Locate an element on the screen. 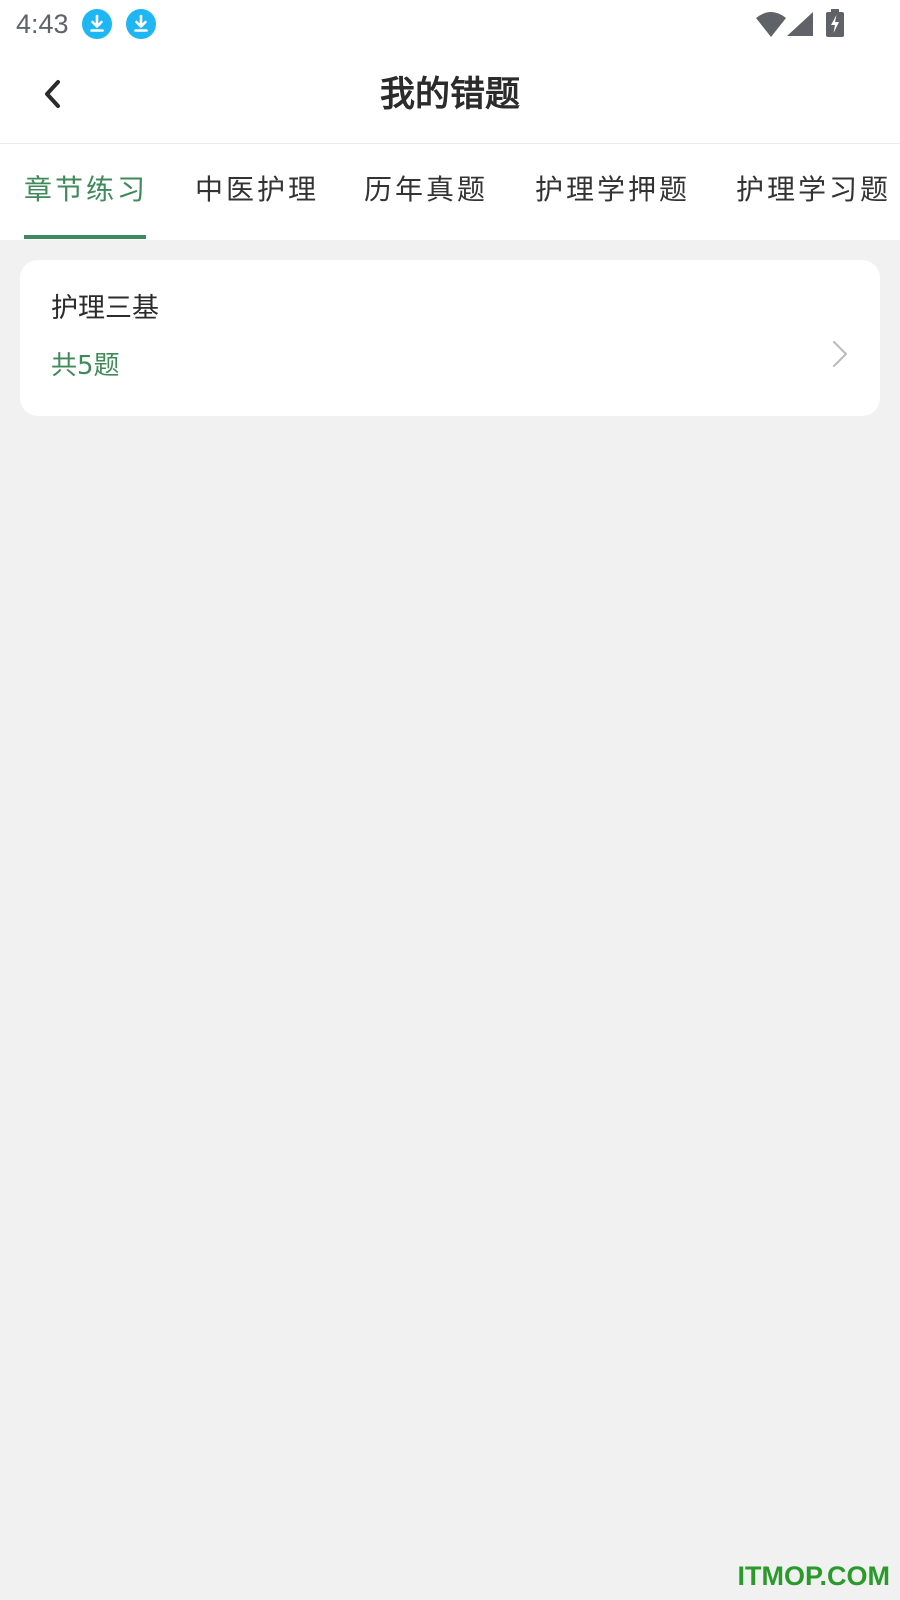 This screenshot has height=1600, width=900. item-count: 共5题 is located at coordinates (85, 366).